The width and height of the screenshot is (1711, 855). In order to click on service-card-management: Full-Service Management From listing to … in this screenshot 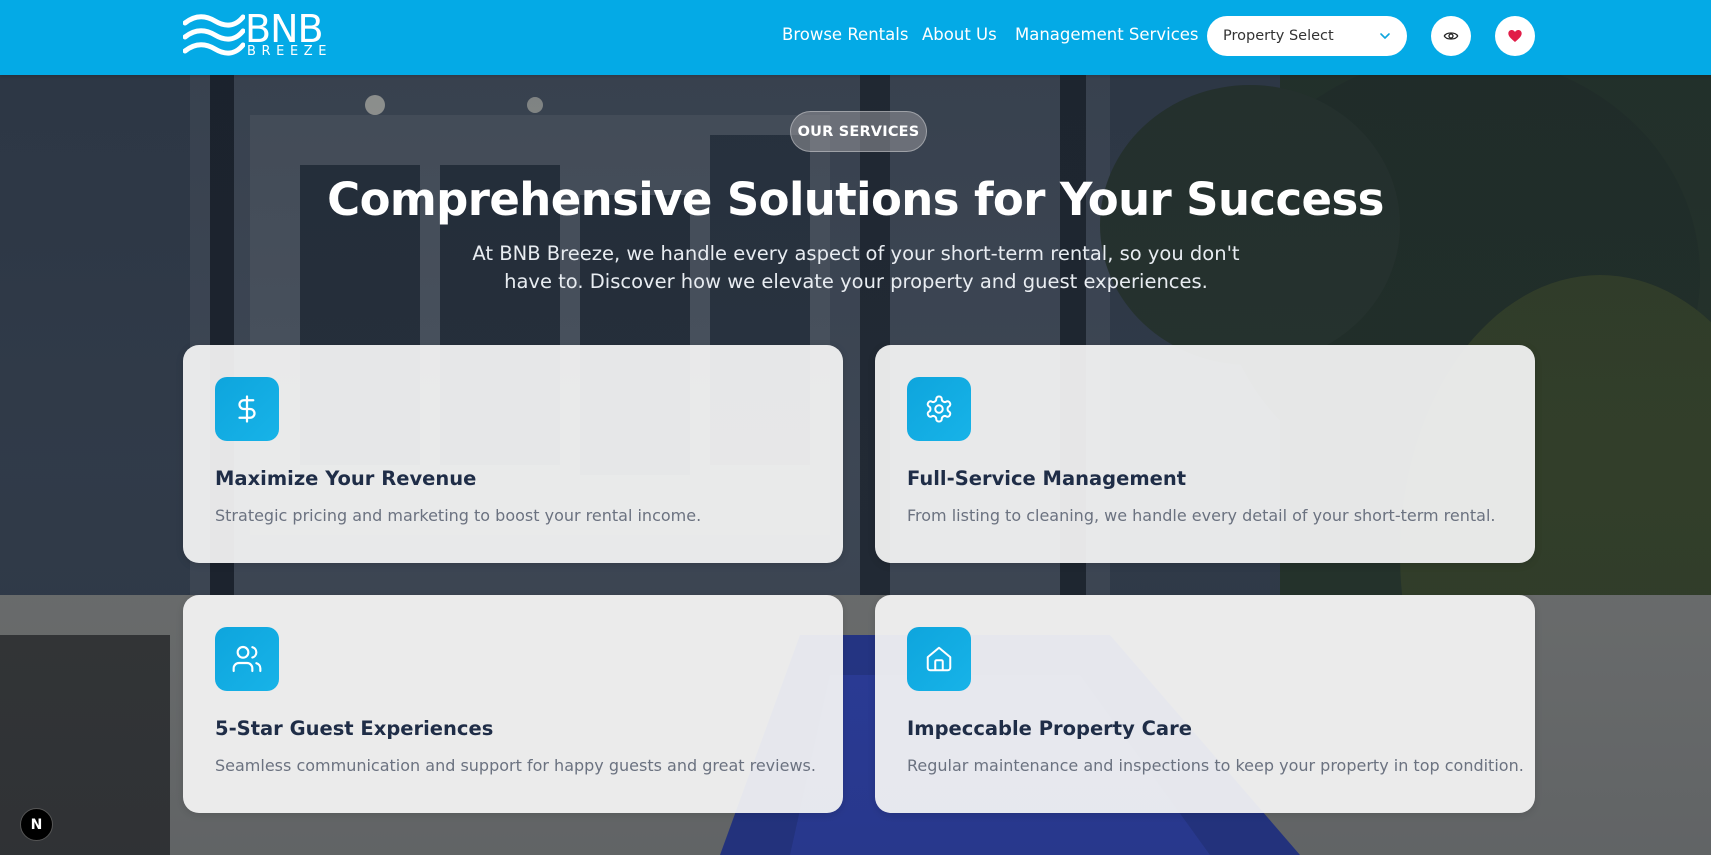, I will do `click(1205, 454)`.